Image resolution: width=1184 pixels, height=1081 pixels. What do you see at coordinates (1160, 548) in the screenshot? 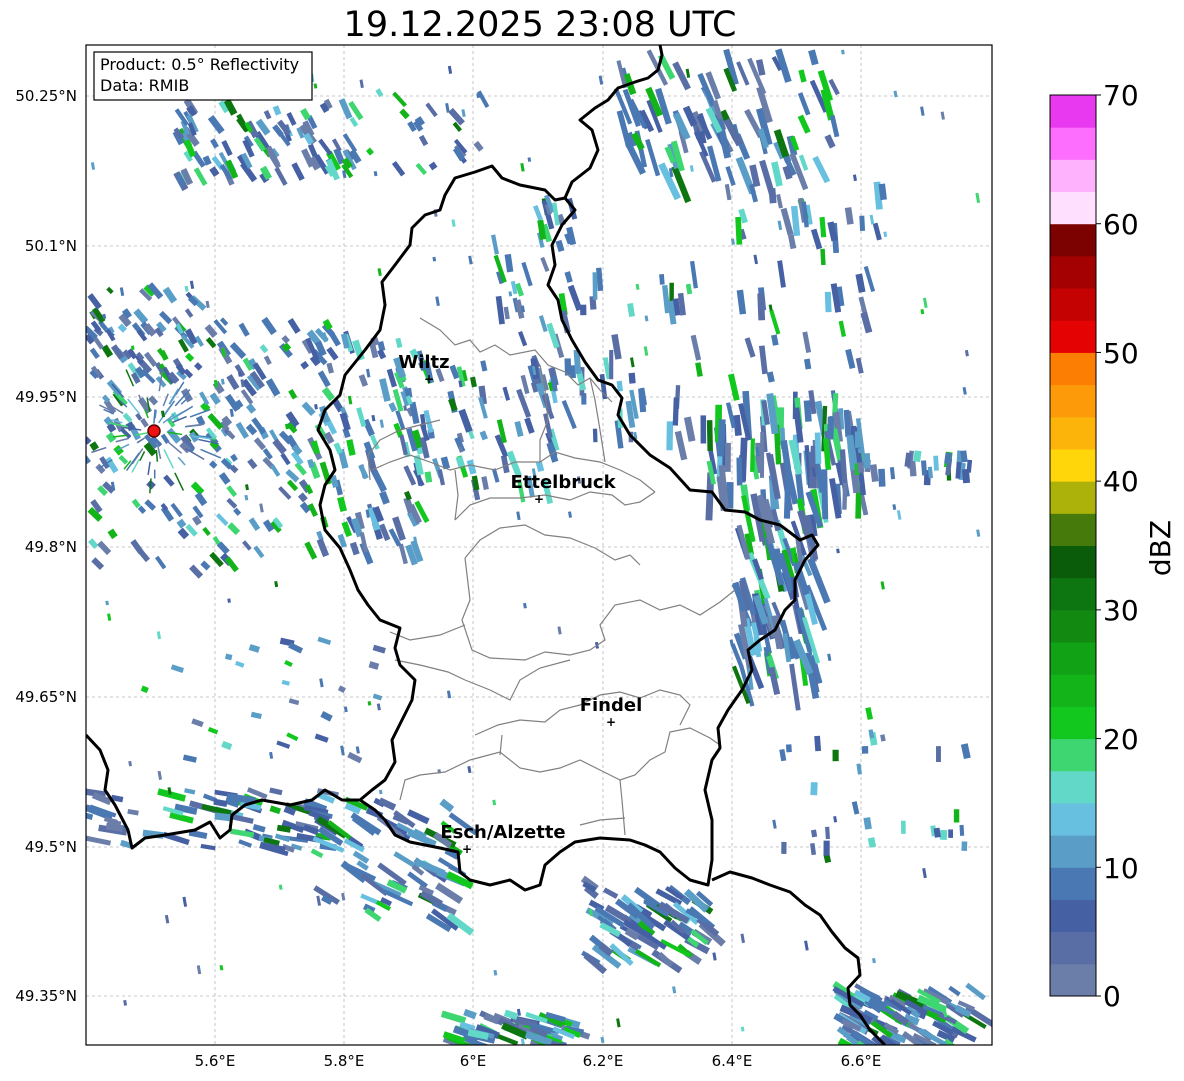
I see `colorbar-unit-label: dBZ` at bounding box center [1160, 548].